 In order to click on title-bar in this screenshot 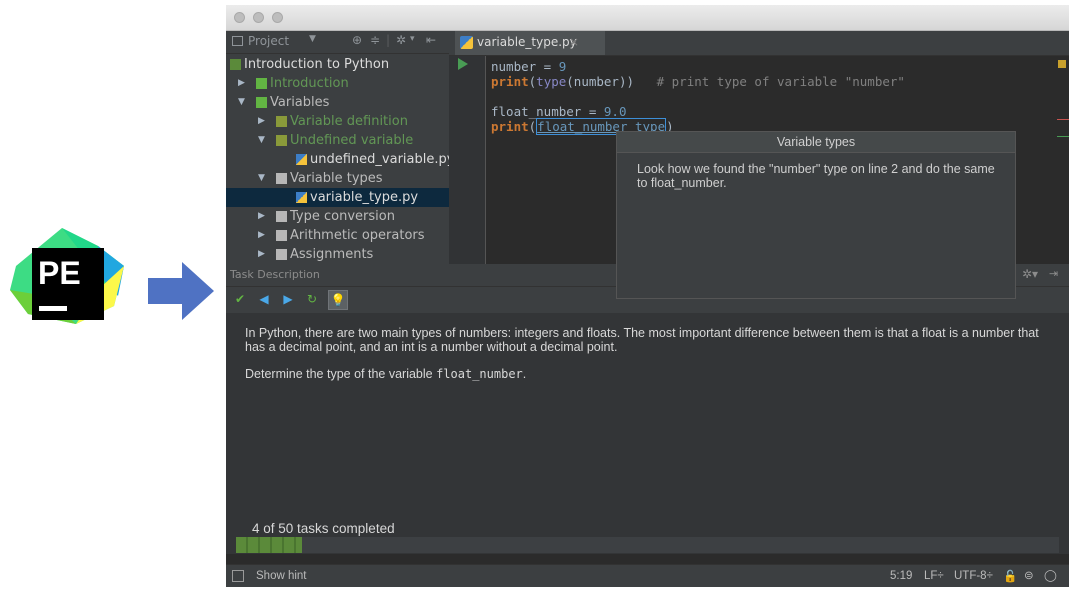, I will do `click(647, 18)`.